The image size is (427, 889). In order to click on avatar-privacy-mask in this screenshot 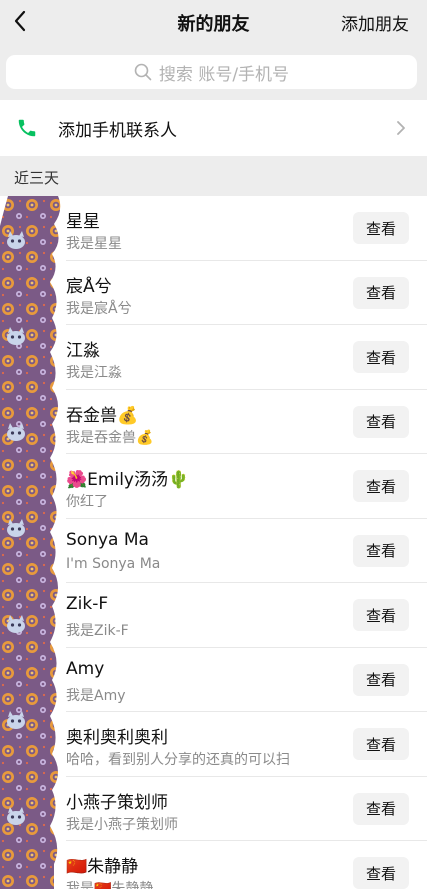, I will do `click(31, 542)`.